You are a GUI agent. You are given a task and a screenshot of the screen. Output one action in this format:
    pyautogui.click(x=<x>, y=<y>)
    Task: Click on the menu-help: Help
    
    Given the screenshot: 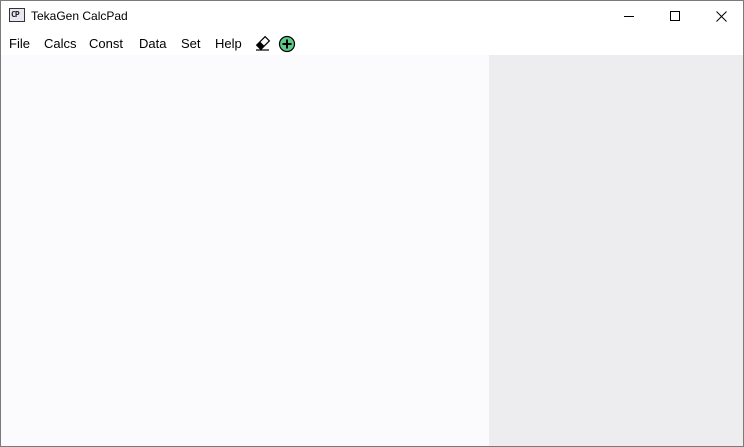 What is the action you would take?
    pyautogui.click(x=228, y=44)
    